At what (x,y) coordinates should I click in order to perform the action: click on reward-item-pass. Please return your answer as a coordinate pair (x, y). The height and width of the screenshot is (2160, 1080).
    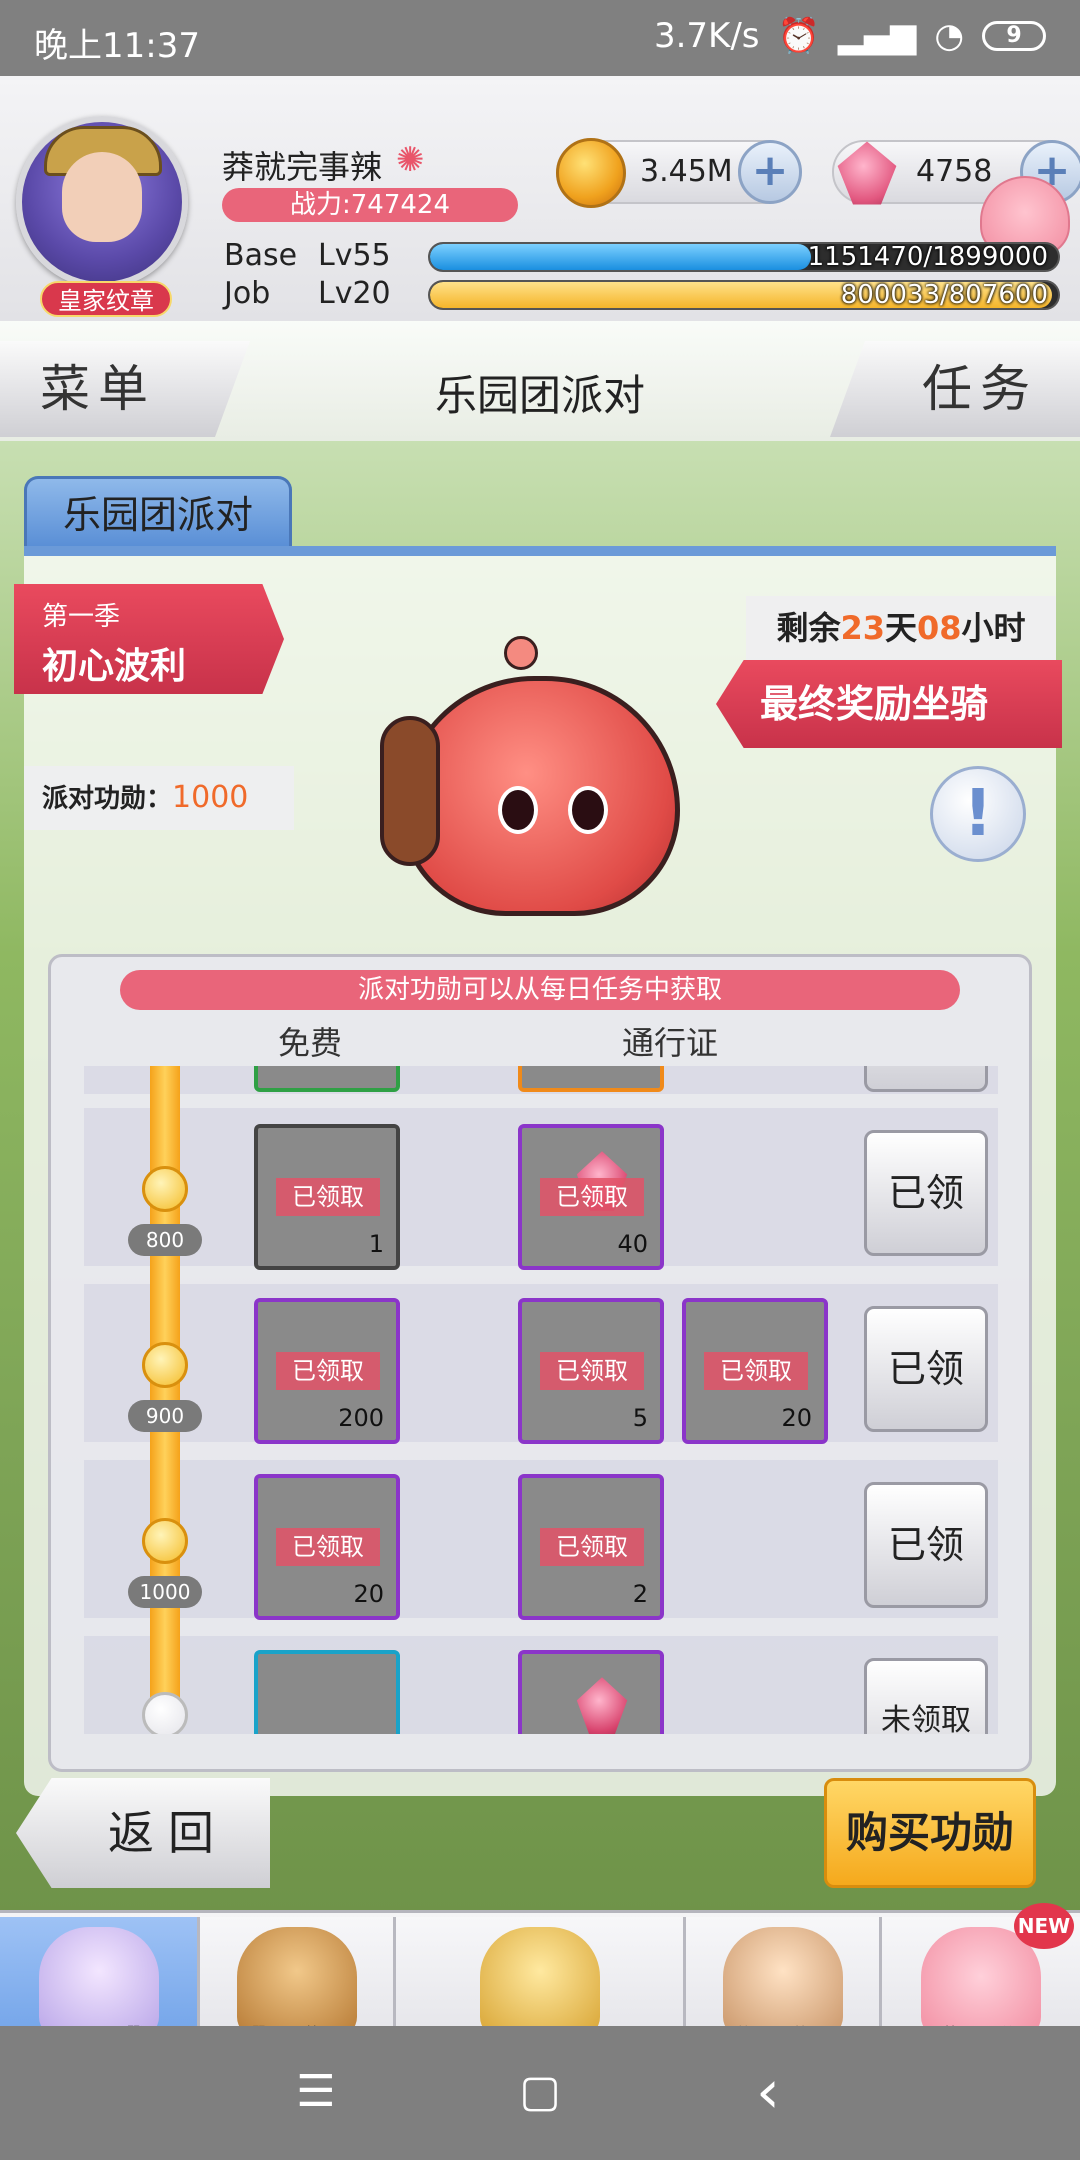
    Looking at the image, I should click on (591, 1692).